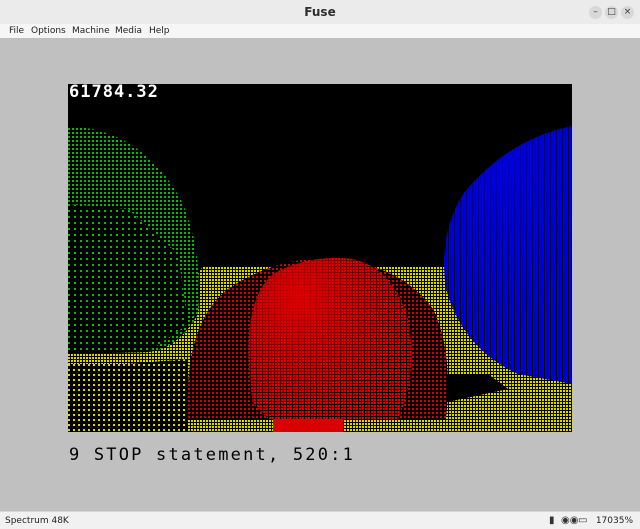 The width and height of the screenshot is (640, 529). What do you see at coordinates (320, 31) in the screenshot?
I see `menu-bar: File Options Machine Media Help` at bounding box center [320, 31].